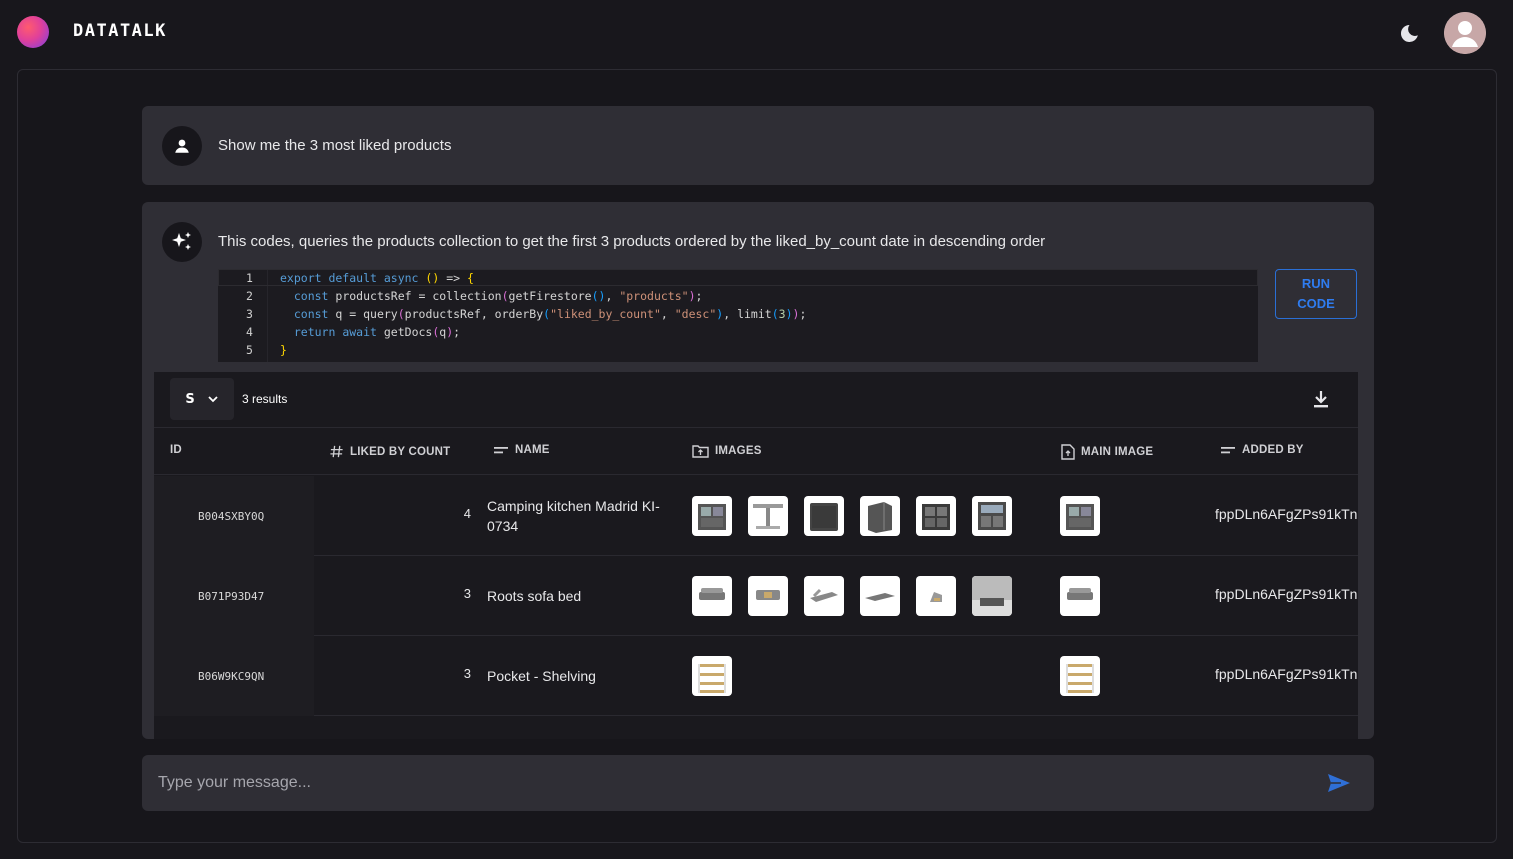  I want to click on folder-upload-icon, so click(700, 451).